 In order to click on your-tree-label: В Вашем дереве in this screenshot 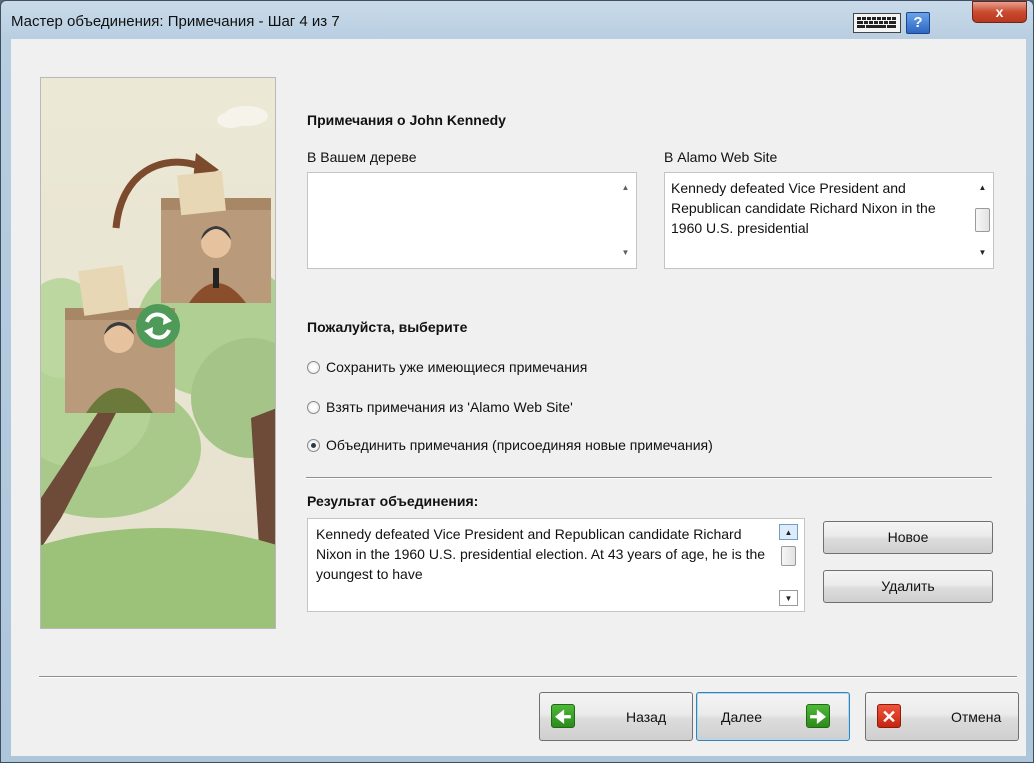, I will do `click(362, 157)`.